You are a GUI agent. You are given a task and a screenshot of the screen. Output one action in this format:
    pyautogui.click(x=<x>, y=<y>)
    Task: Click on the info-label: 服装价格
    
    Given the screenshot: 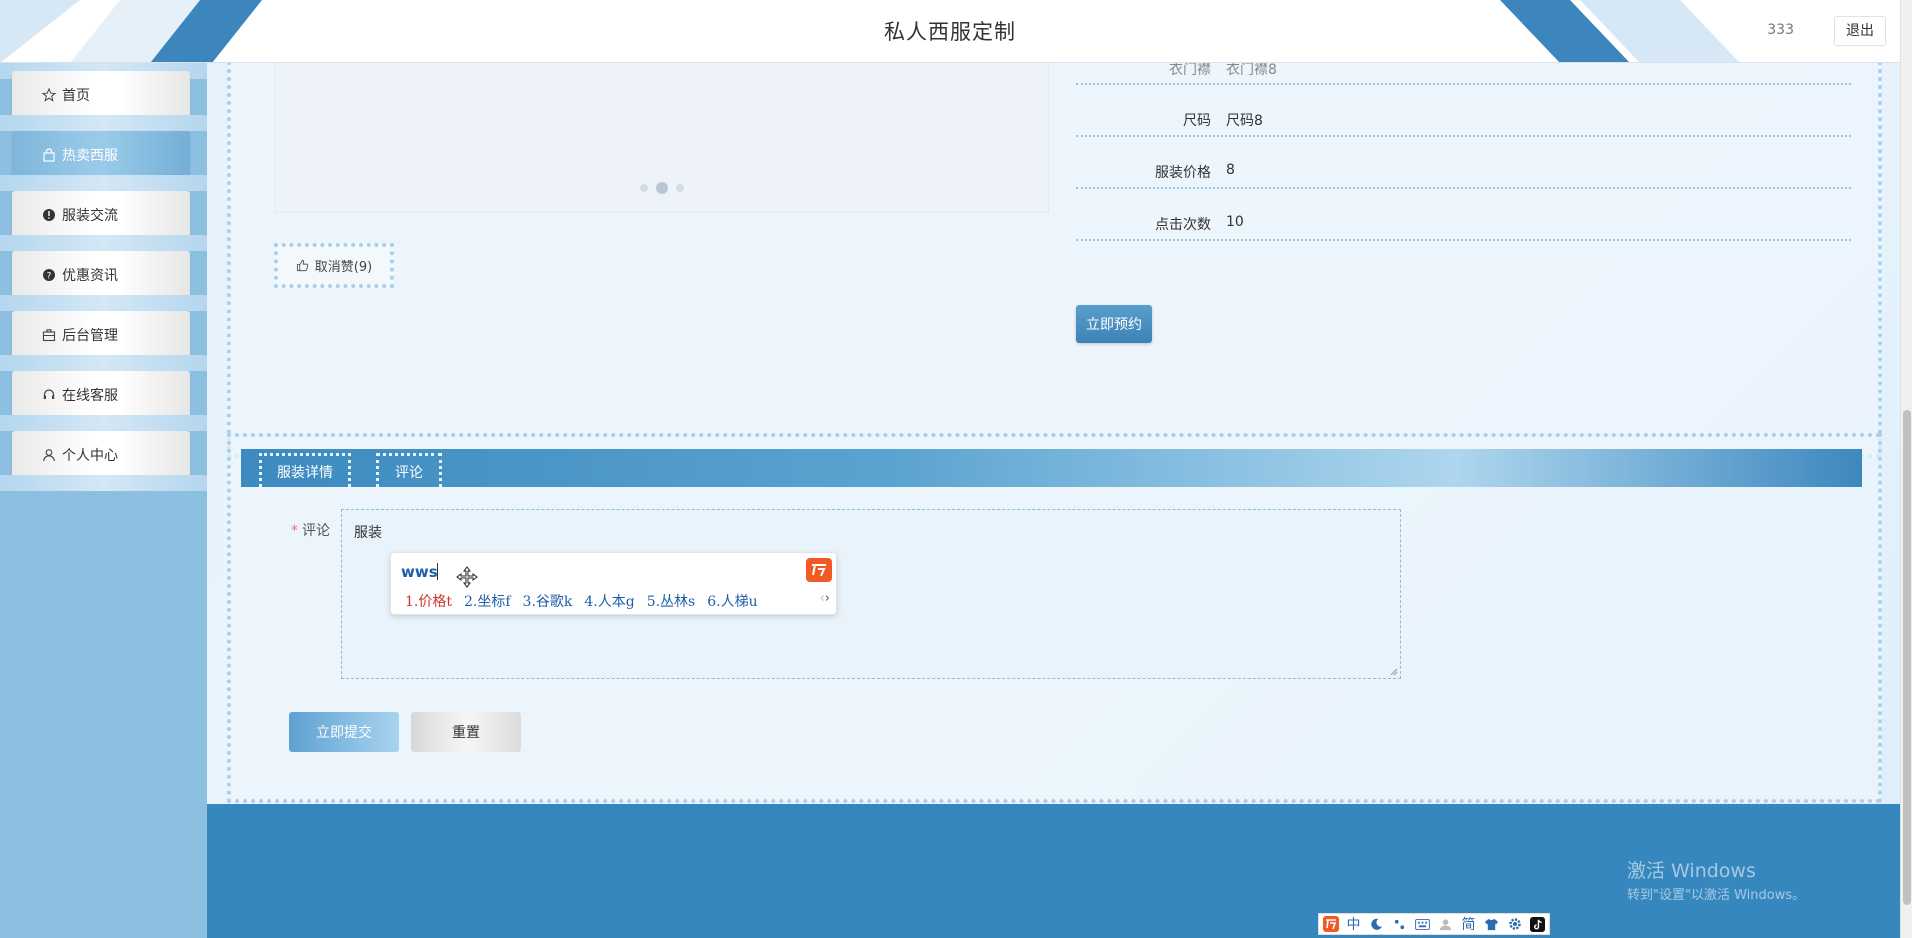 What is the action you would take?
    pyautogui.click(x=1183, y=173)
    